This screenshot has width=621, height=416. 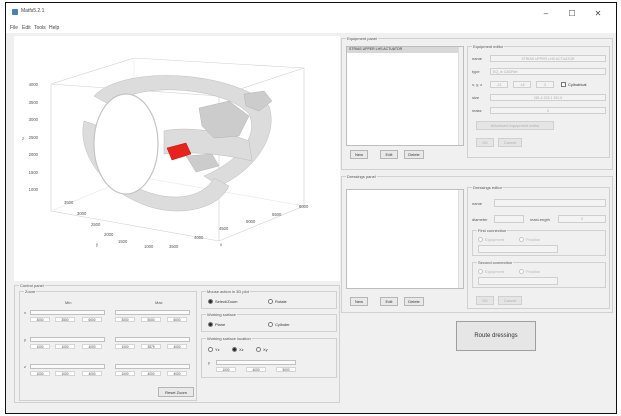 I want to click on dressing-cancel-button: Cancel, so click(x=510, y=300).